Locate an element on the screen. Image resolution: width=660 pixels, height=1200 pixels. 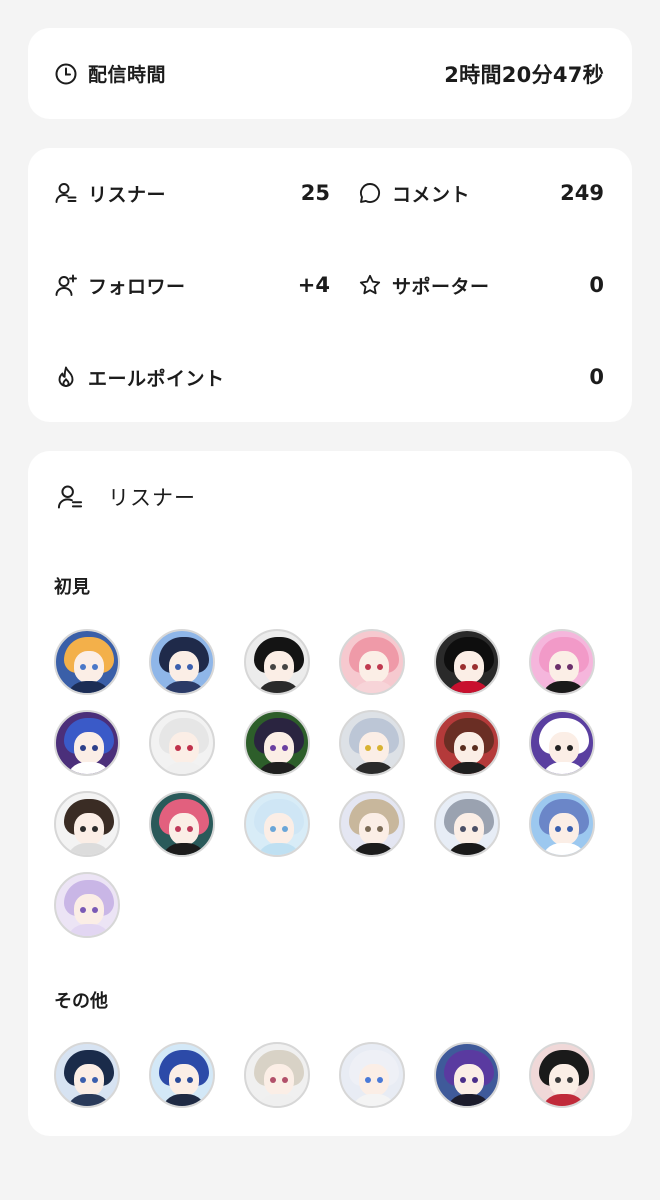
stat-followers: フォロワー +4 is located at coordinates (192, 285).